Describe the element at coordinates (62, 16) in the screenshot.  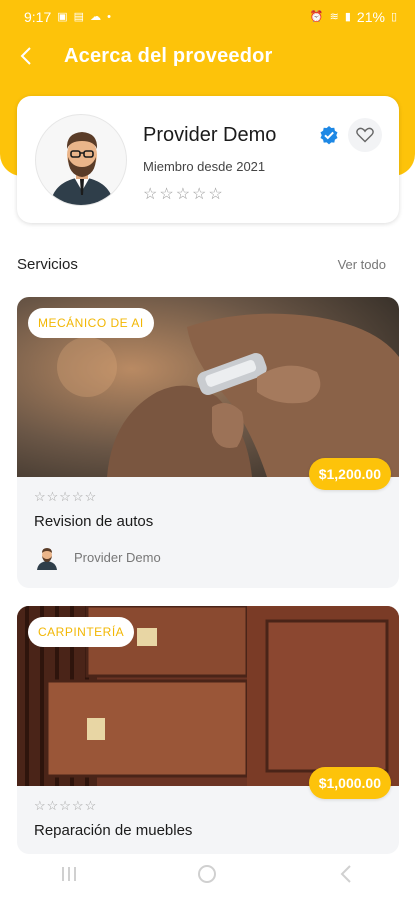
I see `gallery-icon: ▣` at that location.